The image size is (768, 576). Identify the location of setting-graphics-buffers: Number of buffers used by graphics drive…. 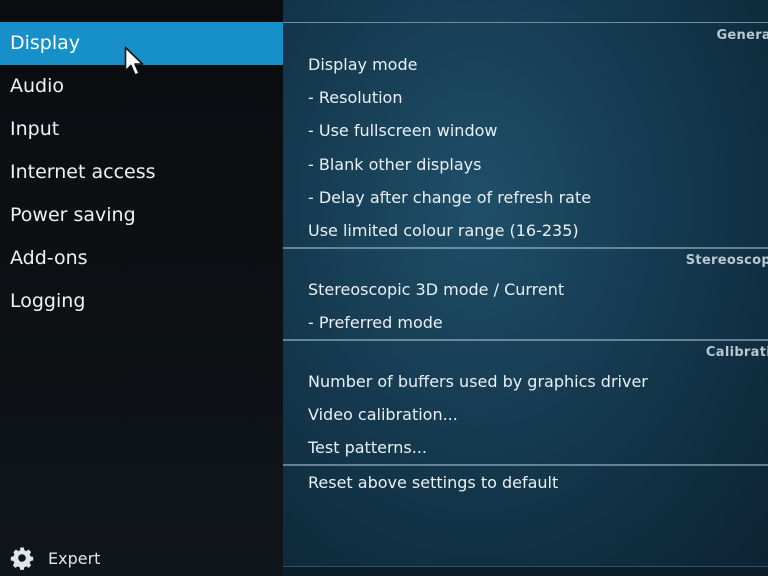
(478, 381).